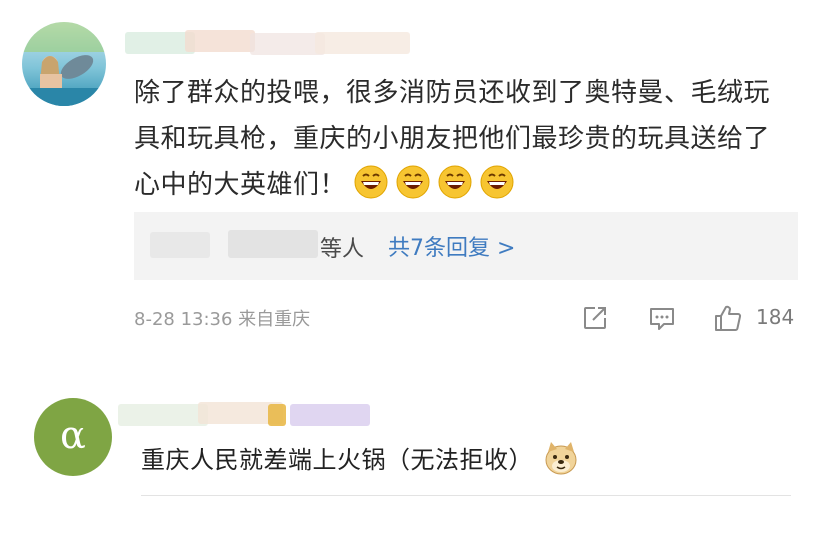 The height and width of the screenshot is (533, 822). I want to click on thumbs-up-icon, so click(728, 318).